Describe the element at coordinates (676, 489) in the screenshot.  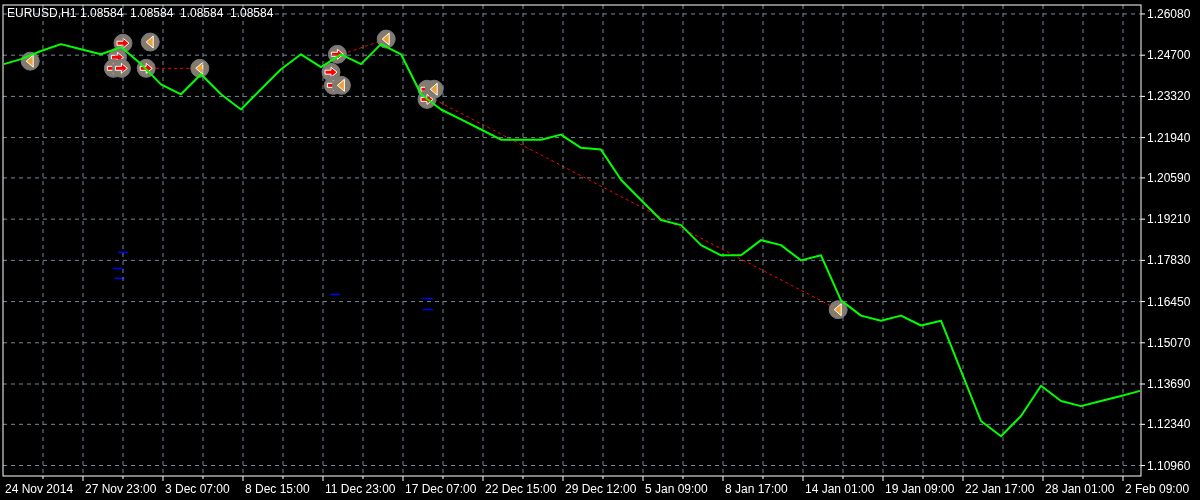
I see `date-label: 5 Jan 09:00` at that location.